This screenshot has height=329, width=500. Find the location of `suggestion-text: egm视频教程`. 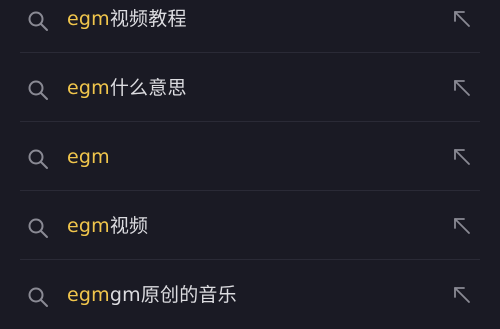

suggestion-text: egm视频教程 is located at coordinates (127, 19).